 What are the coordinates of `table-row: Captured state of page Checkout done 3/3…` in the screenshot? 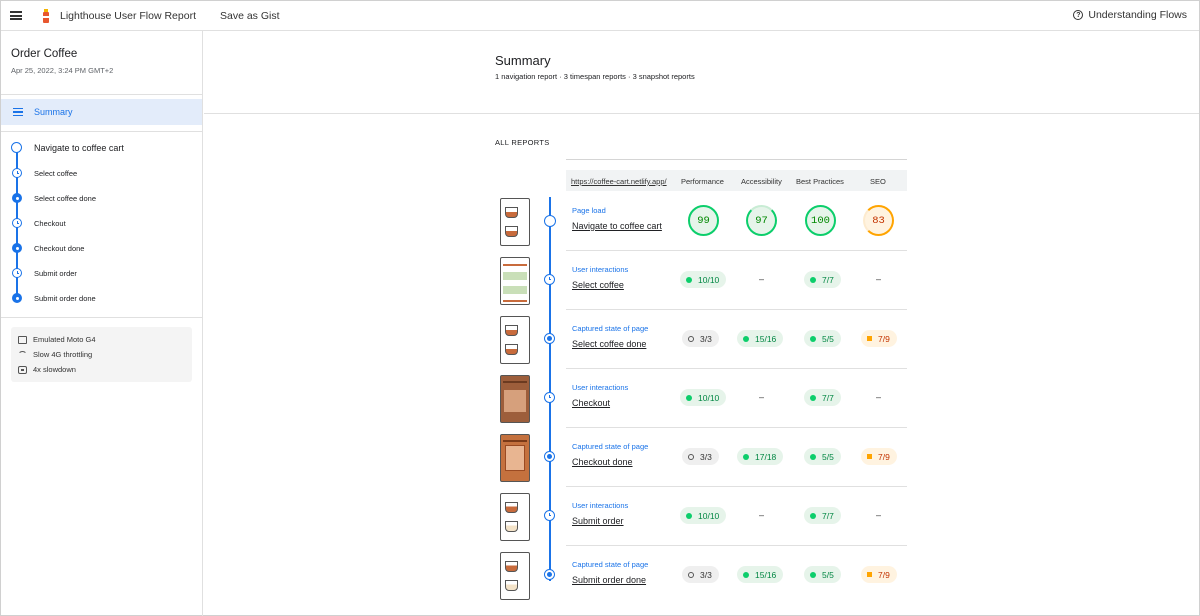 It's located at (705, 457).